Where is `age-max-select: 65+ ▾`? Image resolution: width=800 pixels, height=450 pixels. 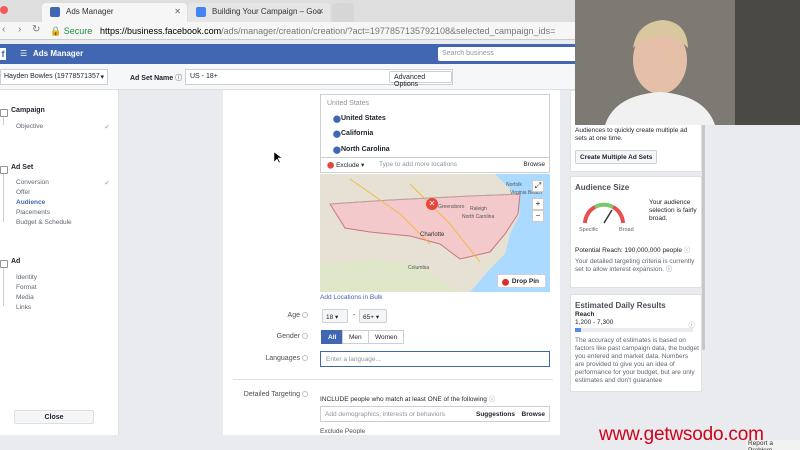 age-max-select: 65+ ▾ is located at coordinates (373, 316).